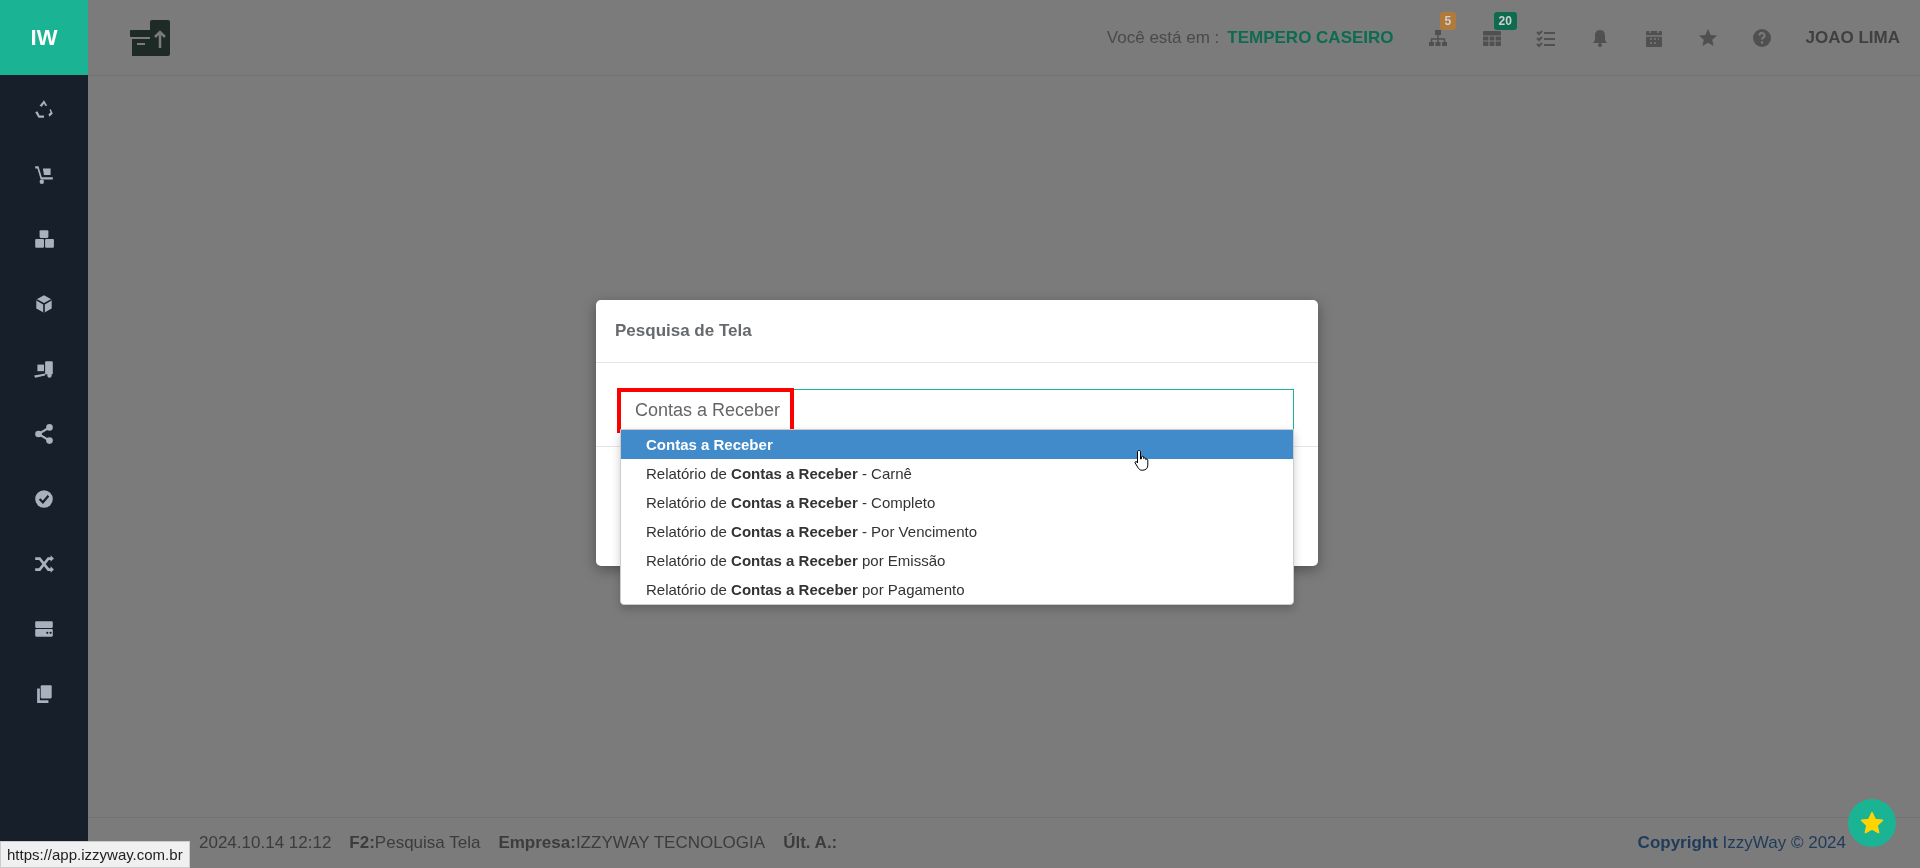  Describe the element at coordinates (150, 37) in the screenshot. I see `archive-box-icon` at that location.